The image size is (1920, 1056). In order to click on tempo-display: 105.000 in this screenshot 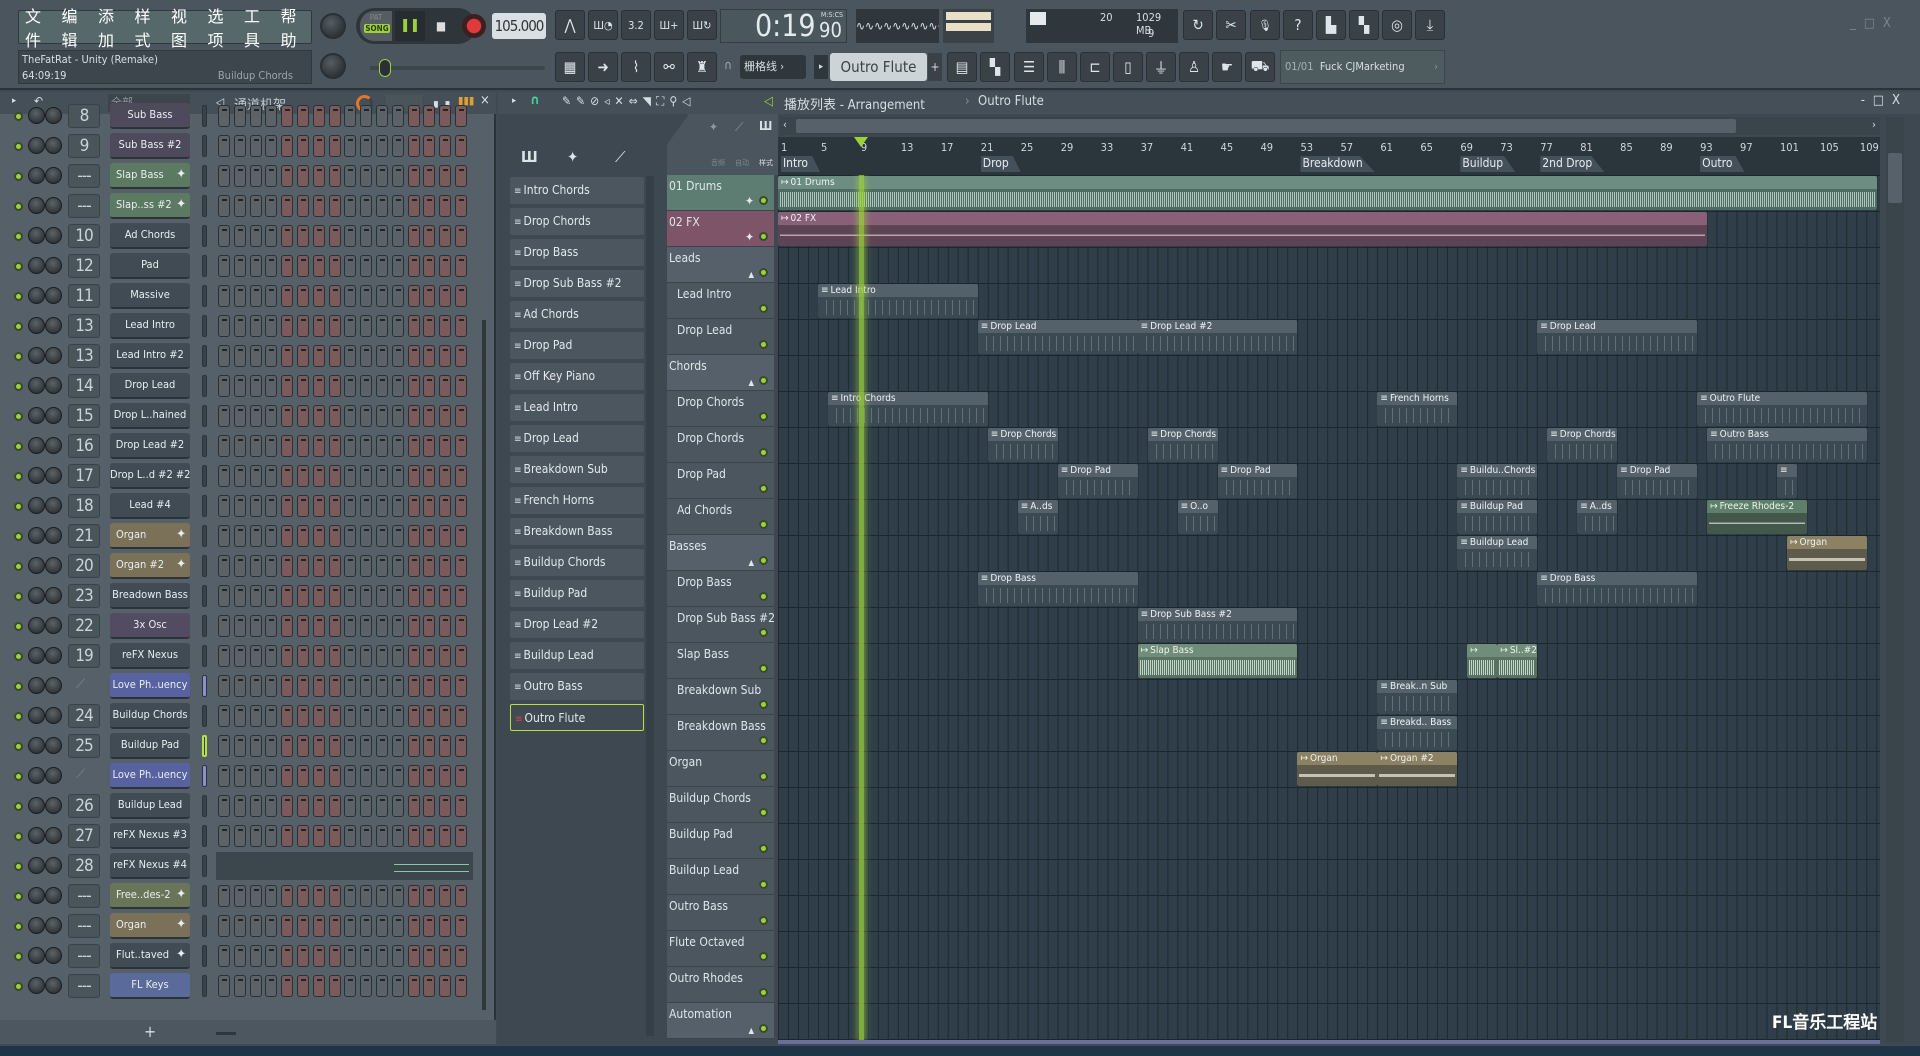, I will do `click(519, 26)`.